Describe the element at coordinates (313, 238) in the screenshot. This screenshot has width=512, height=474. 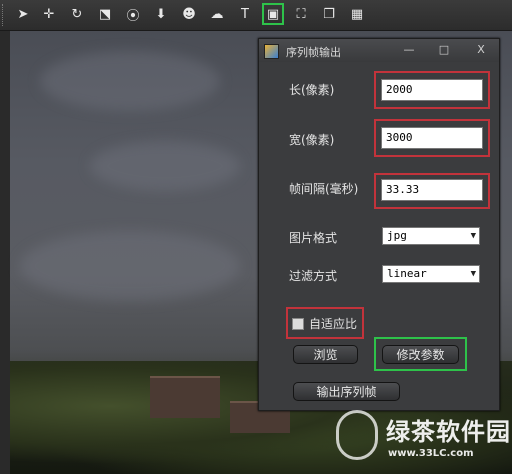
I see `format-label: 图片格式` at that location.